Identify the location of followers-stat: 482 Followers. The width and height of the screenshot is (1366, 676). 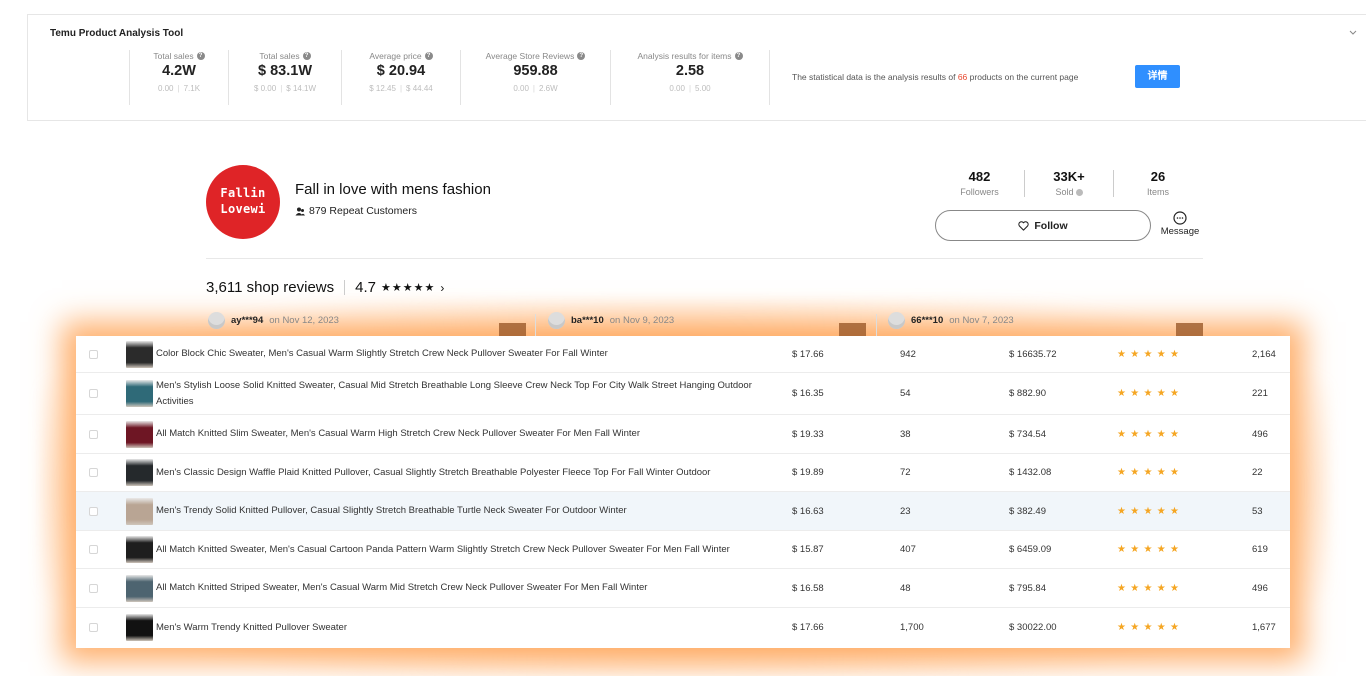
(979, 183).